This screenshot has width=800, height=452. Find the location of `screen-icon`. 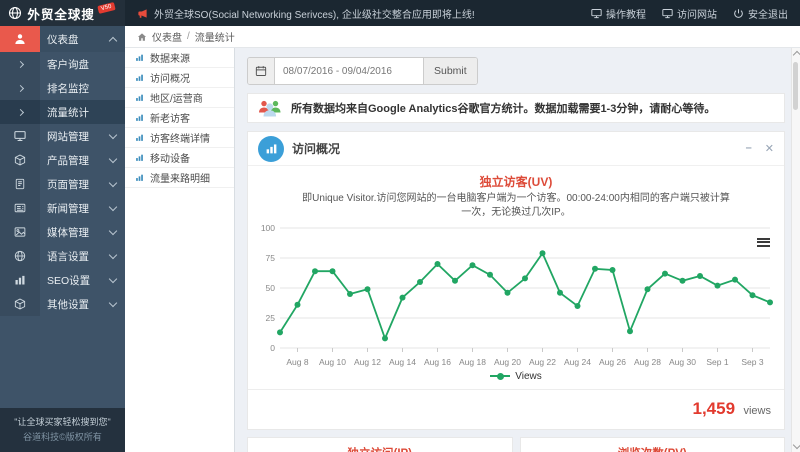

screen-icon is located at coordinates (667, 13).